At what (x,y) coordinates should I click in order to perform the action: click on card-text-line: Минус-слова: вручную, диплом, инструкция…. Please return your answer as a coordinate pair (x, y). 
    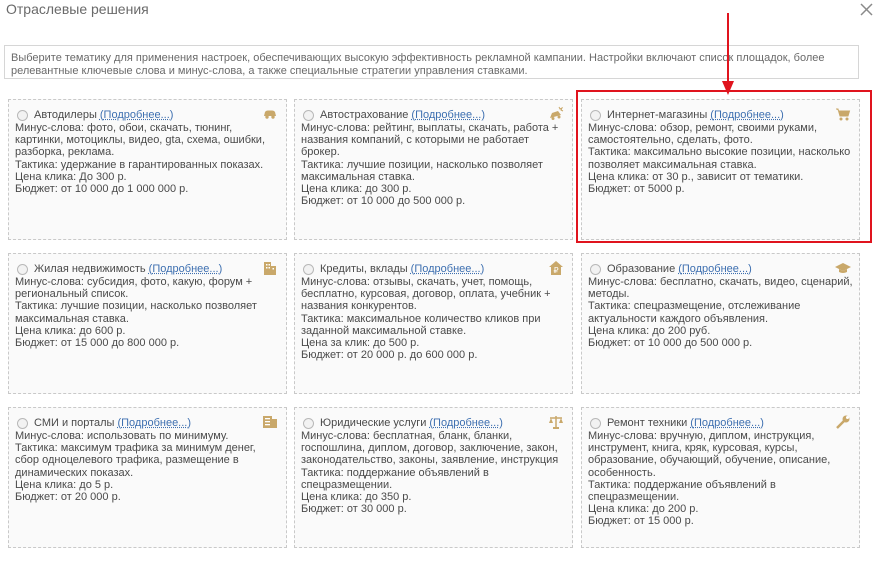
    Looking at the image, I should click on (701, 436).